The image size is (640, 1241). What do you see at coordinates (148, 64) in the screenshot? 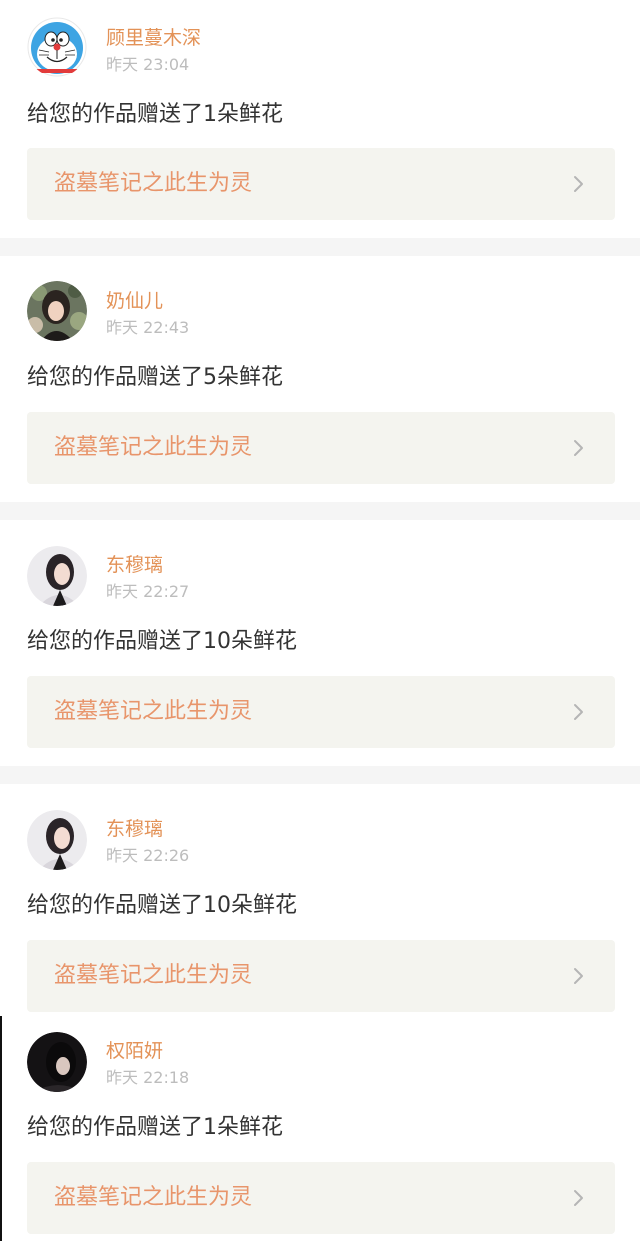
I see `timestamp: 昨天 23:04` at bounding box center [148, 64].